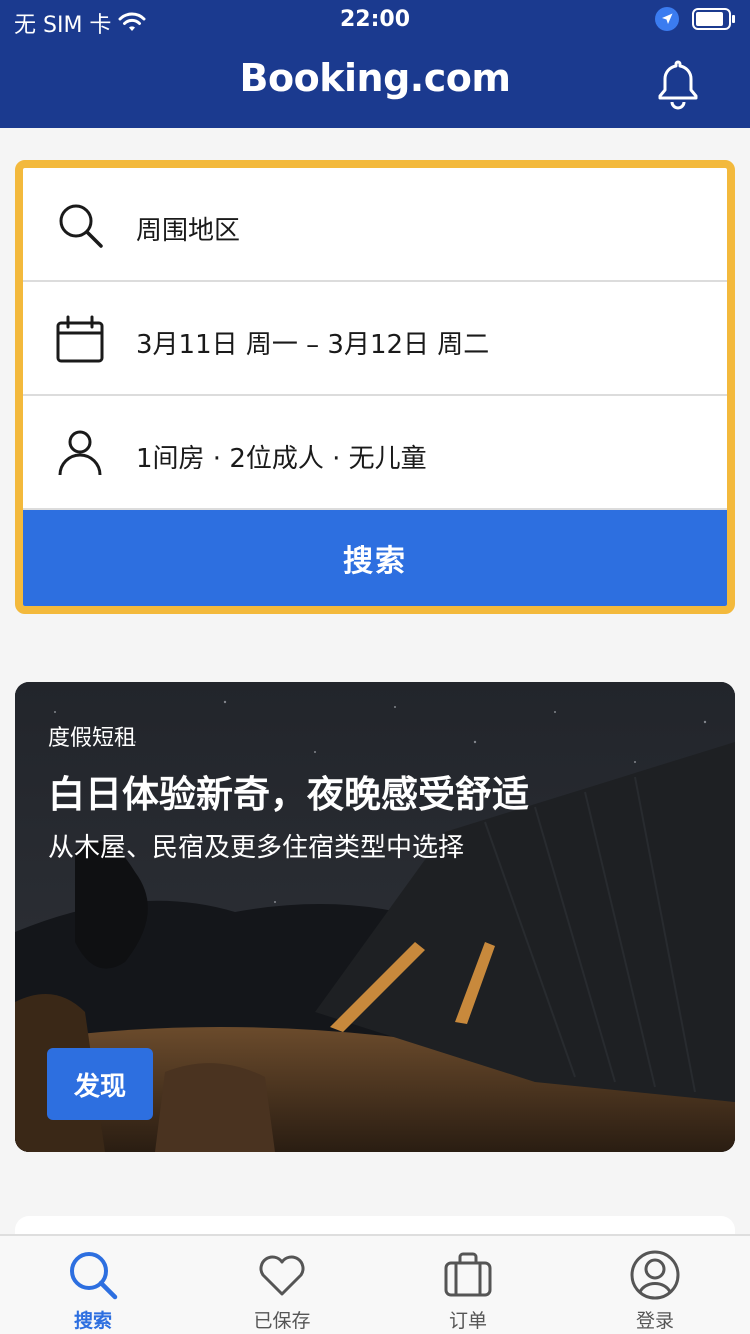 The height and width of the screenshot is (1334, 750). I want to click on status-time: 22:00, so click(375, 19).